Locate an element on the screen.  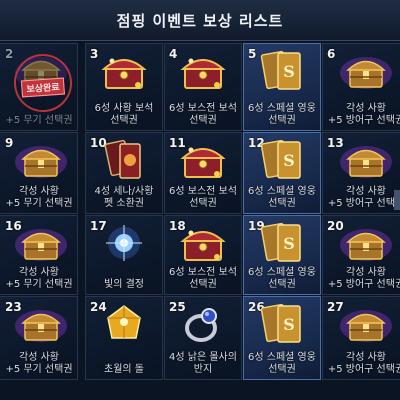
reward-label: 초월의 돌 is located at coordinates (124, 369).